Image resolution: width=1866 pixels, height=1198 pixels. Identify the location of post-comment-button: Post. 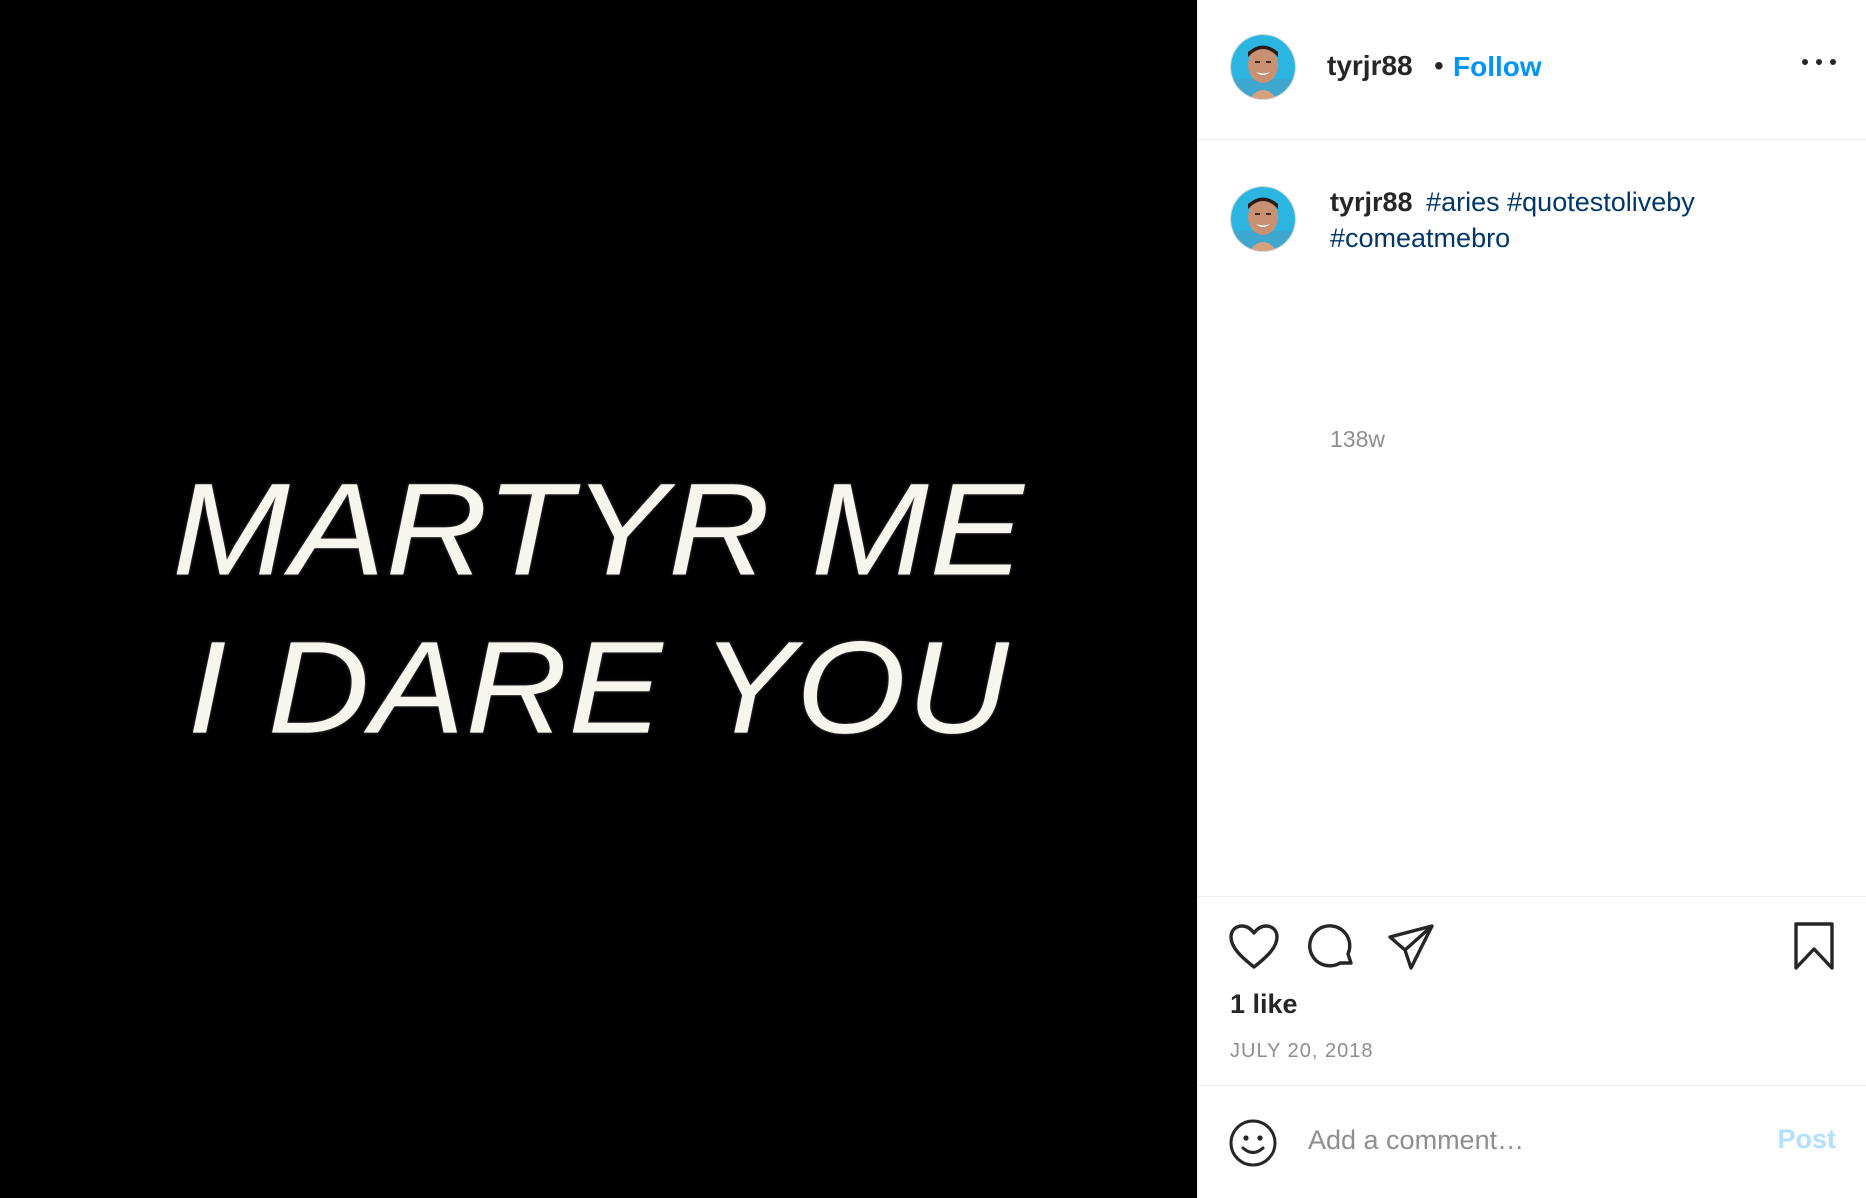
(1806, 1139).